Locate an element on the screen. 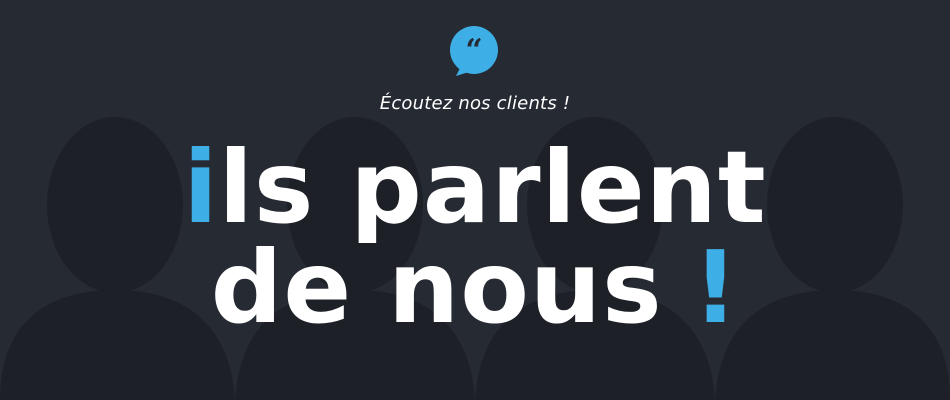 The image size is (950, 400). headline-exclamation: ! is located at coordinates (716, 287).